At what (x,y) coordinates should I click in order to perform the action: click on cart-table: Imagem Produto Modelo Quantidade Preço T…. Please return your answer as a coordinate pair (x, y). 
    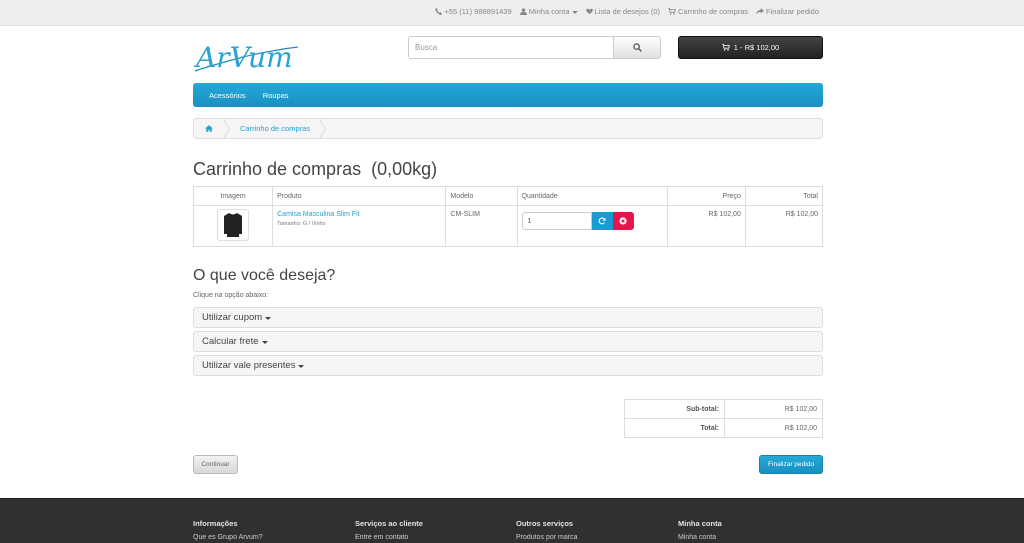
    Looking at the image, I should click on (508, 216).